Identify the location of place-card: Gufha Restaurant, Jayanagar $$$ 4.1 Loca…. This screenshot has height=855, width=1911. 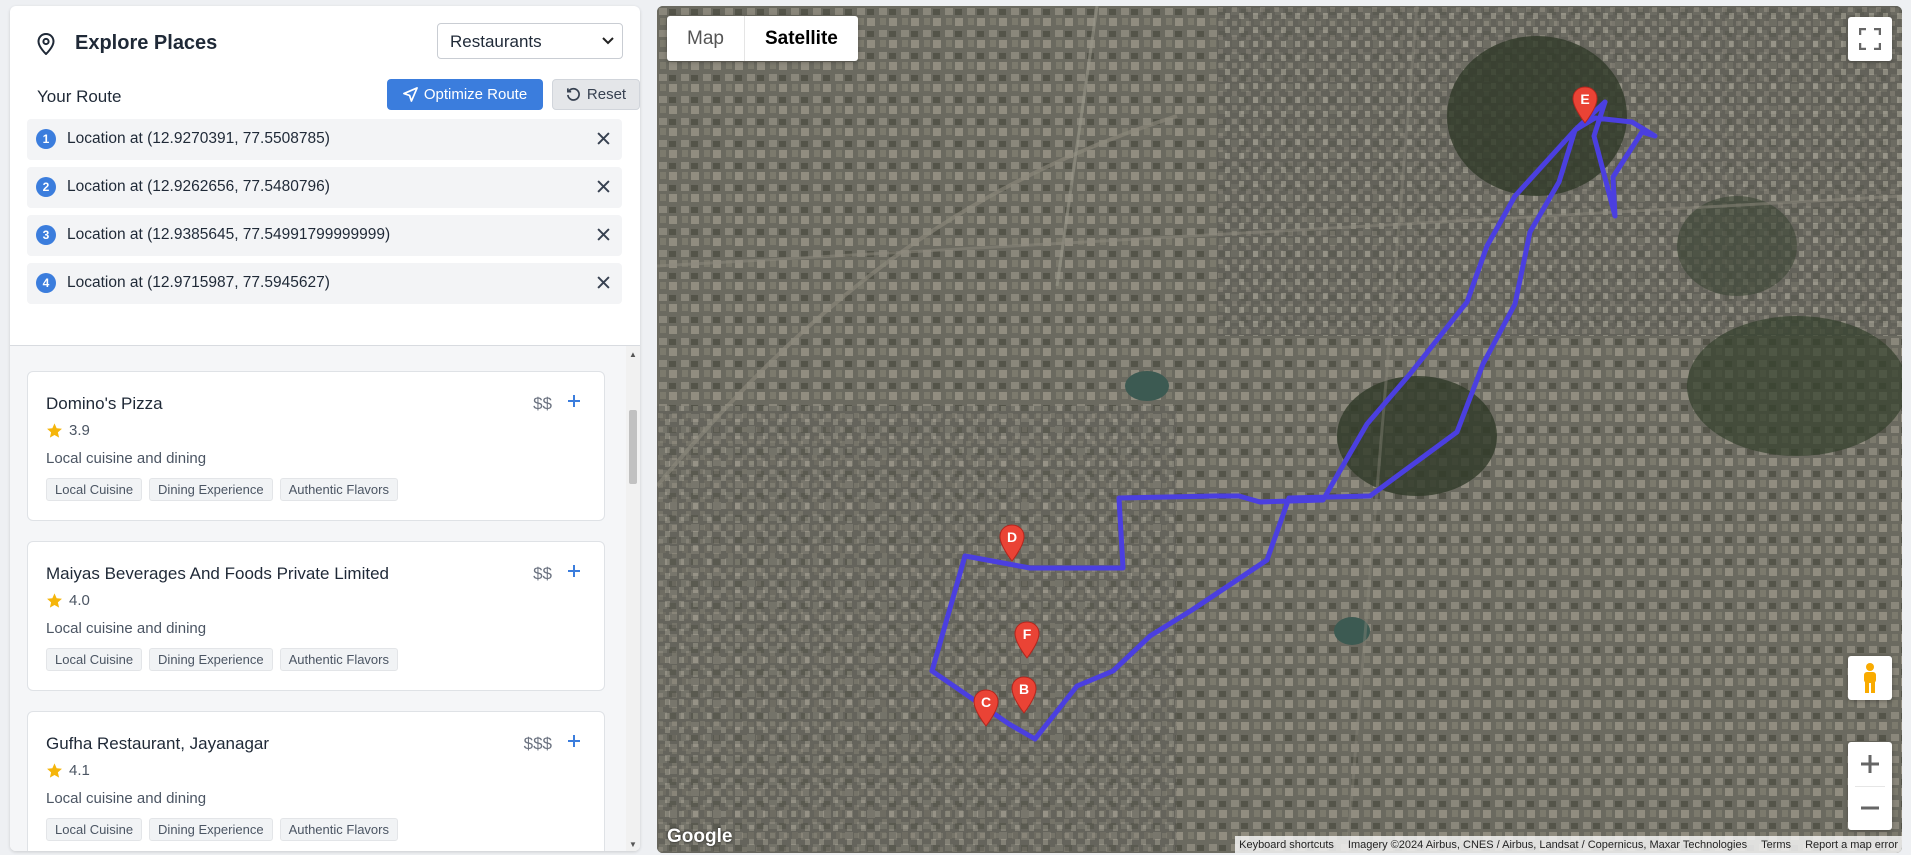
(316, 781).